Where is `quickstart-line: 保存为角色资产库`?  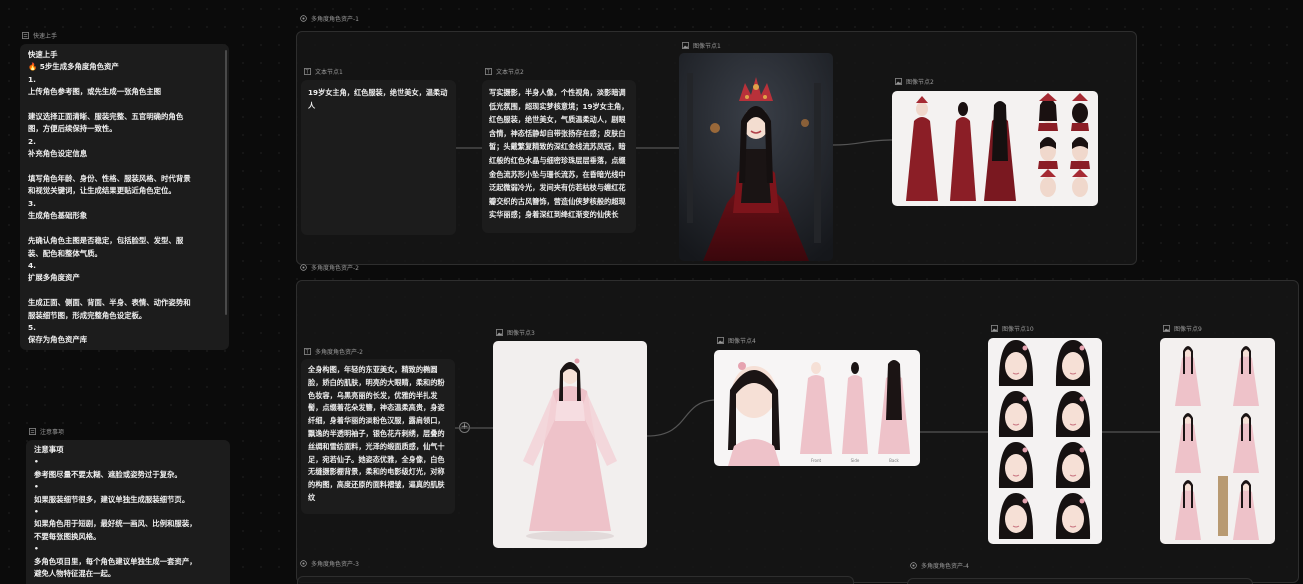 quickstart-line: 保存为角色资产库 is located at coordinates (58, 340).